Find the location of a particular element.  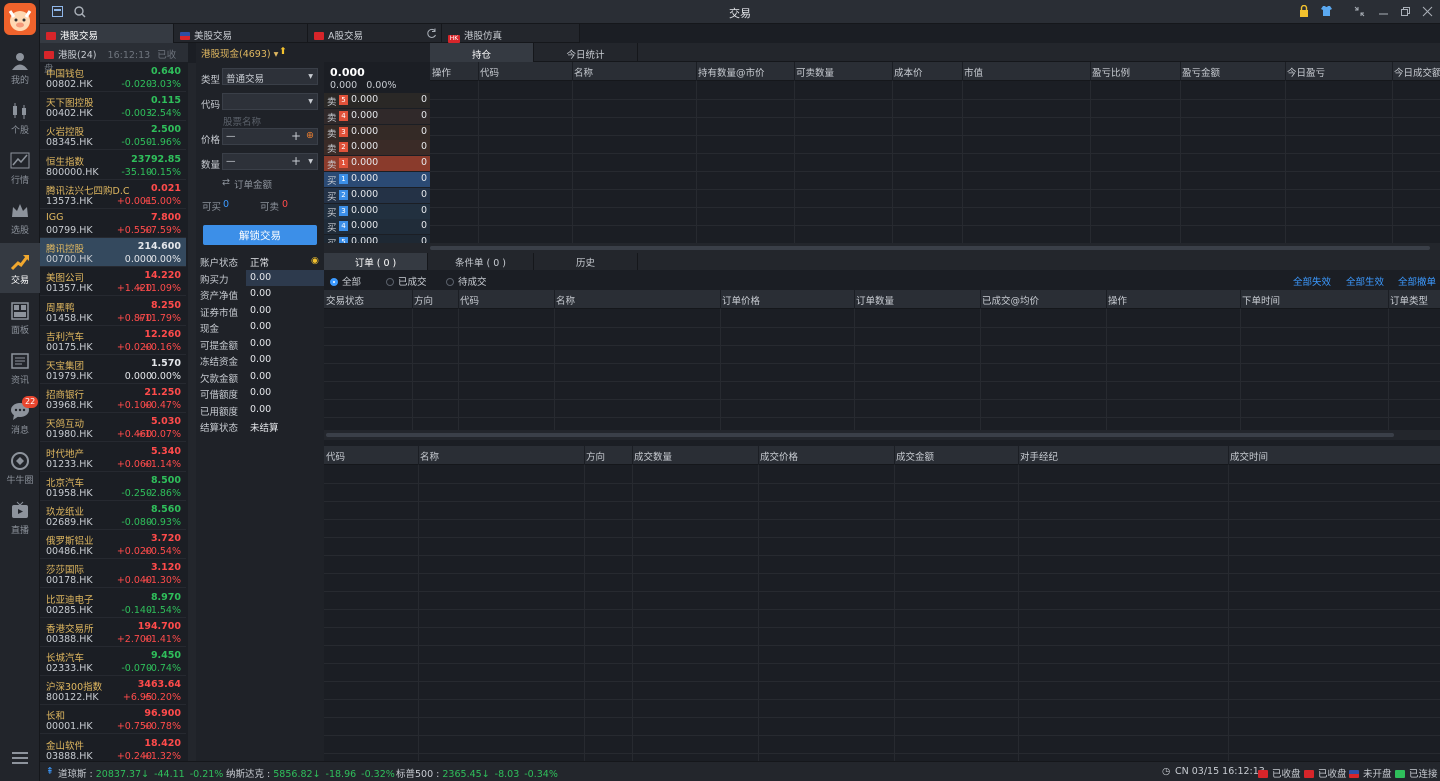

watchlist-row: 北京汽车 01958.HK 8.500 -0.250 -2.86% is located at coordinates (113, 486).